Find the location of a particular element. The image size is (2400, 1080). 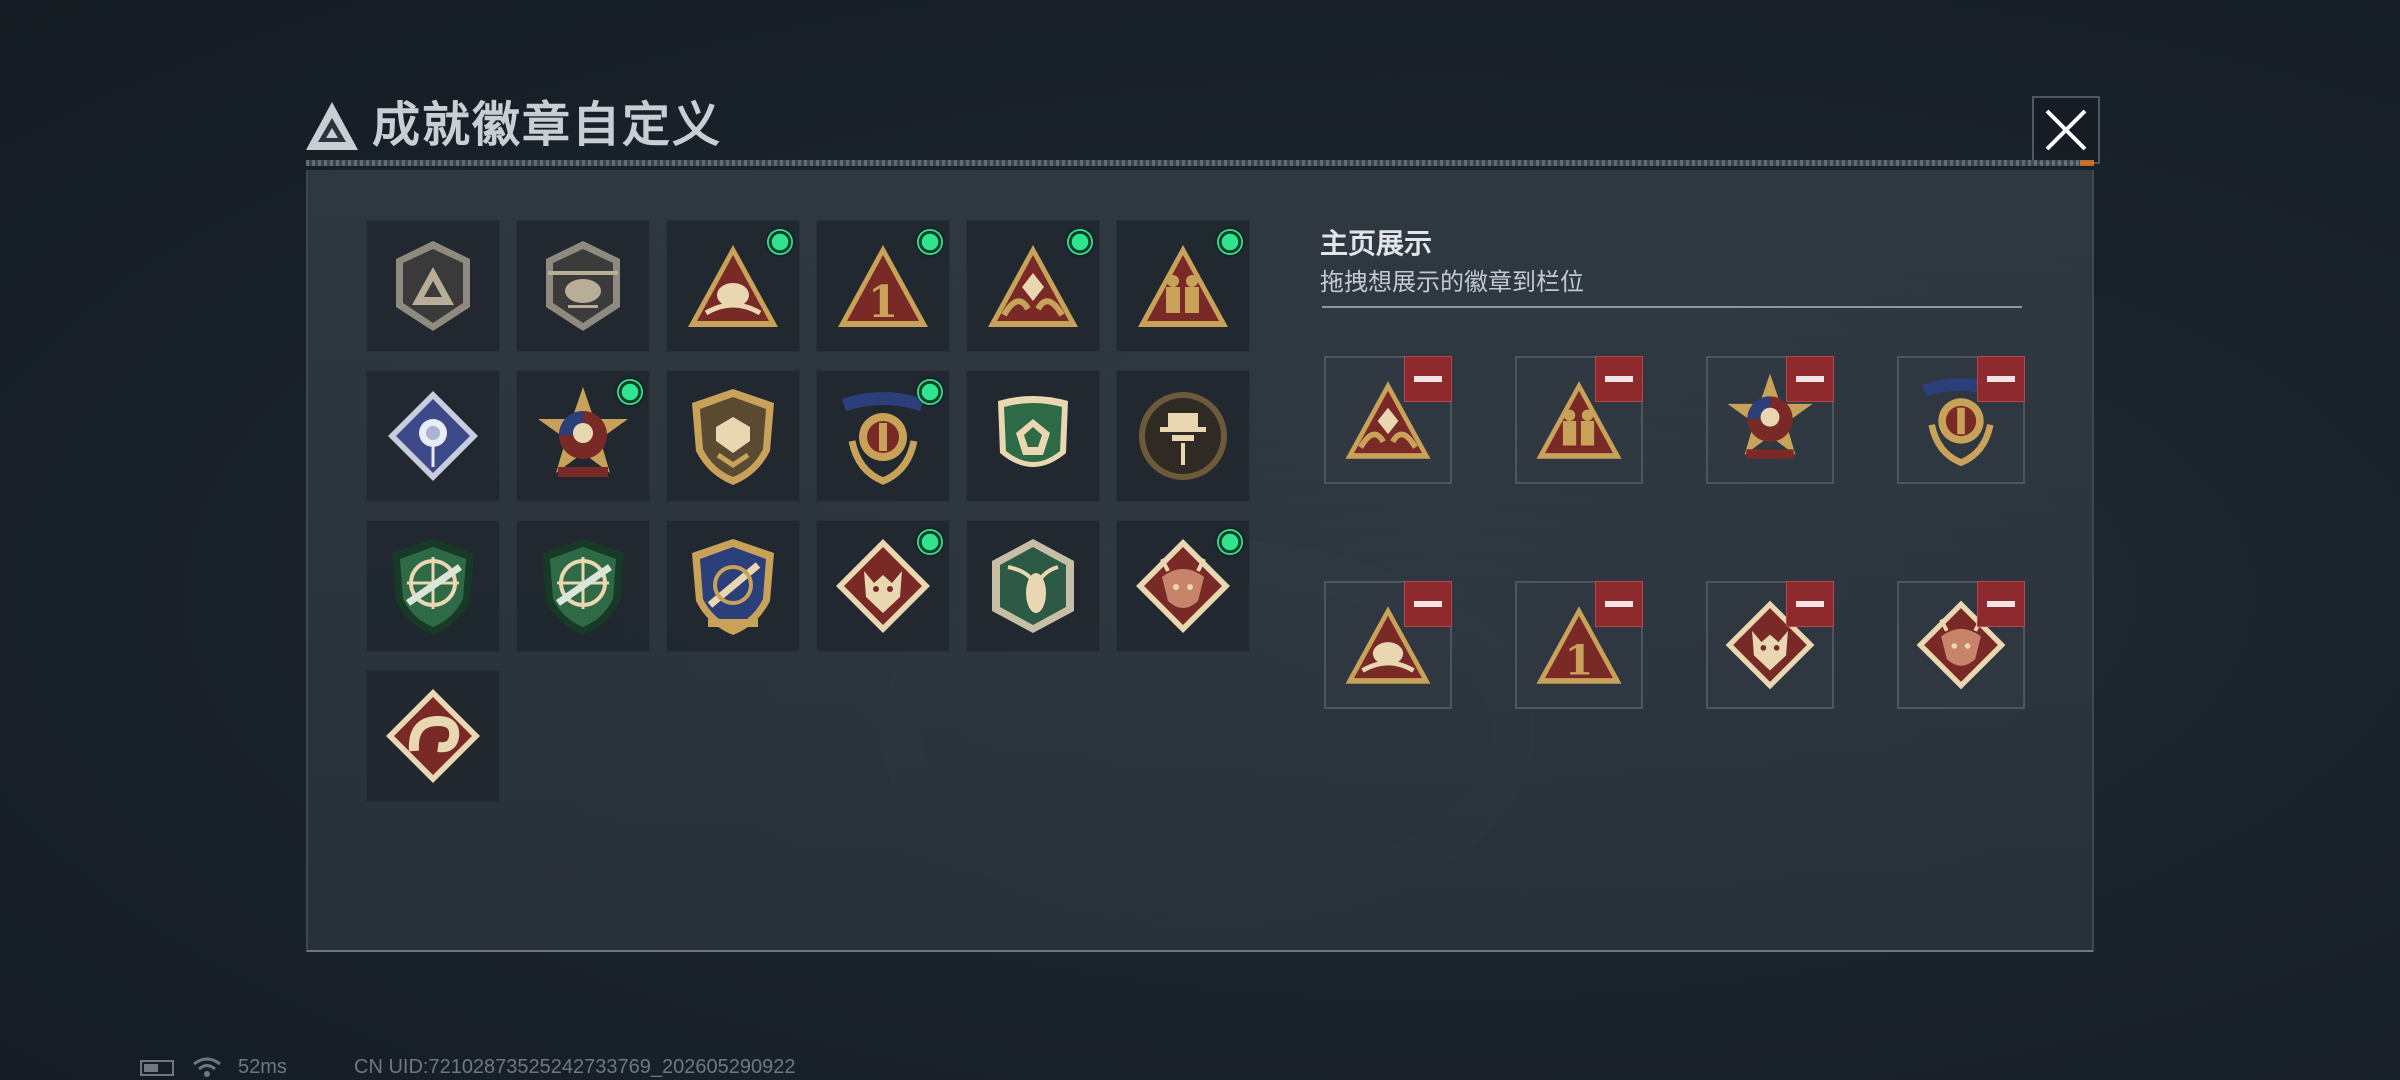

gold-shield-emblem-badge-icon is located at coordinates (733, 437).